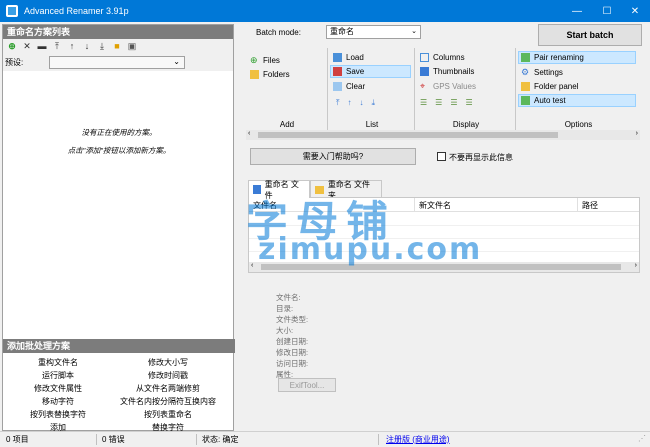 The height and width of the screenshot is (447, 650). Describe the element at coordinates (453, 102) in the screenshot. I see `view-tiles-icon: ☰` at that location.